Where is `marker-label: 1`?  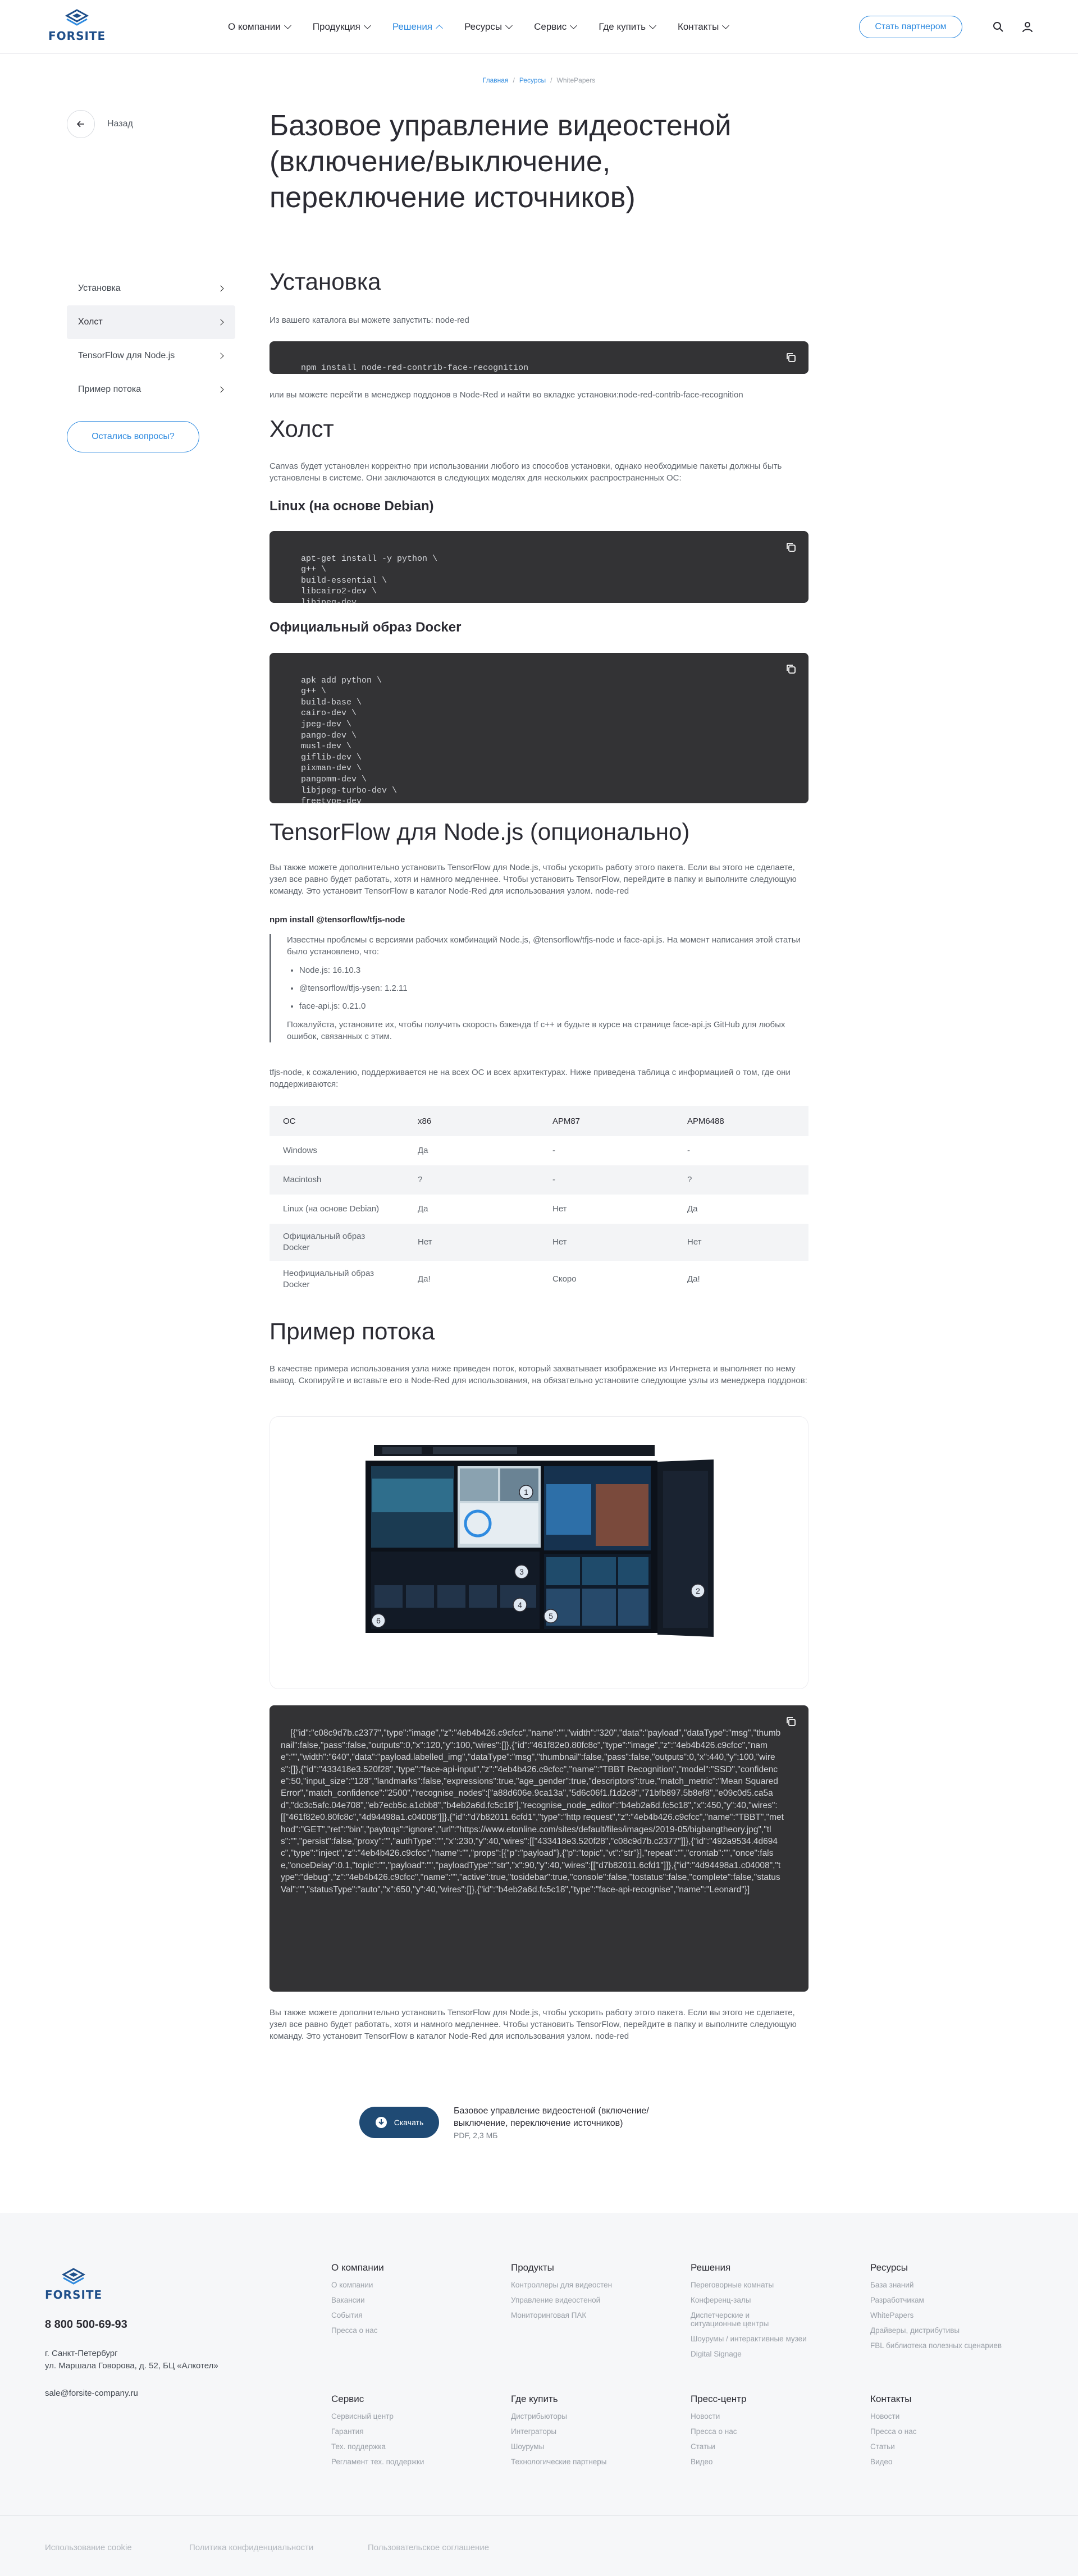 marker-label: 1 is located at coordinates (526, 1492).